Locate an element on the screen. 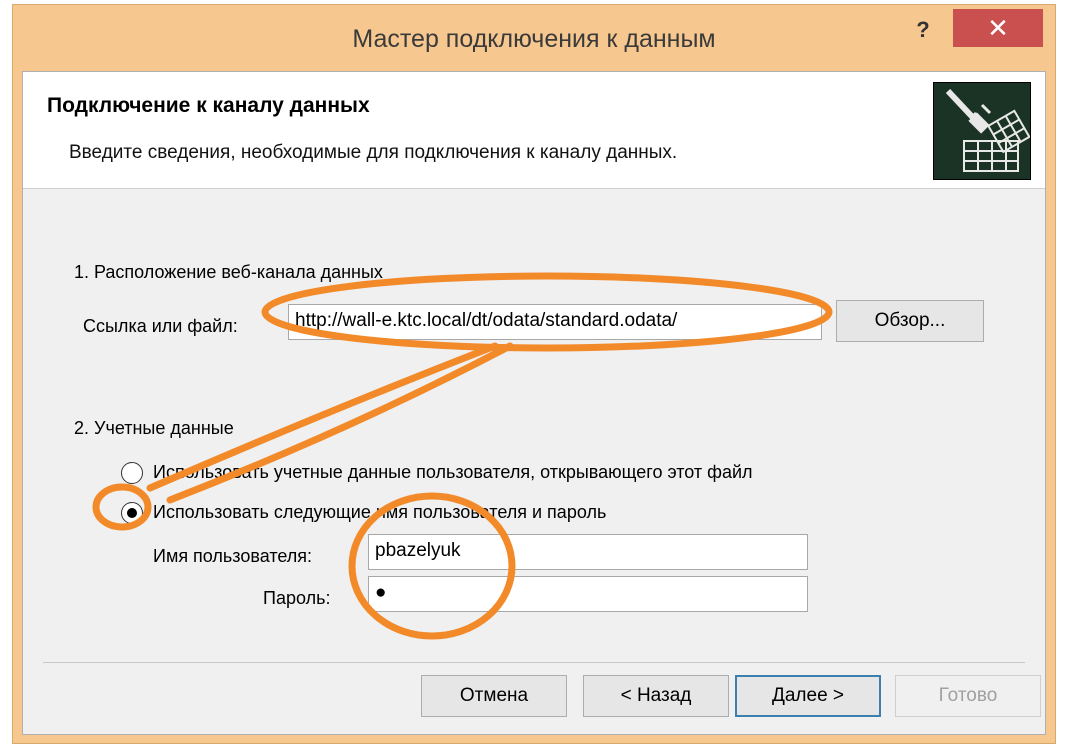 Image resolution: width=1066 pixels, height=748 pixels. credentials-highlight-ellipse is located at coordinates (432, 566).